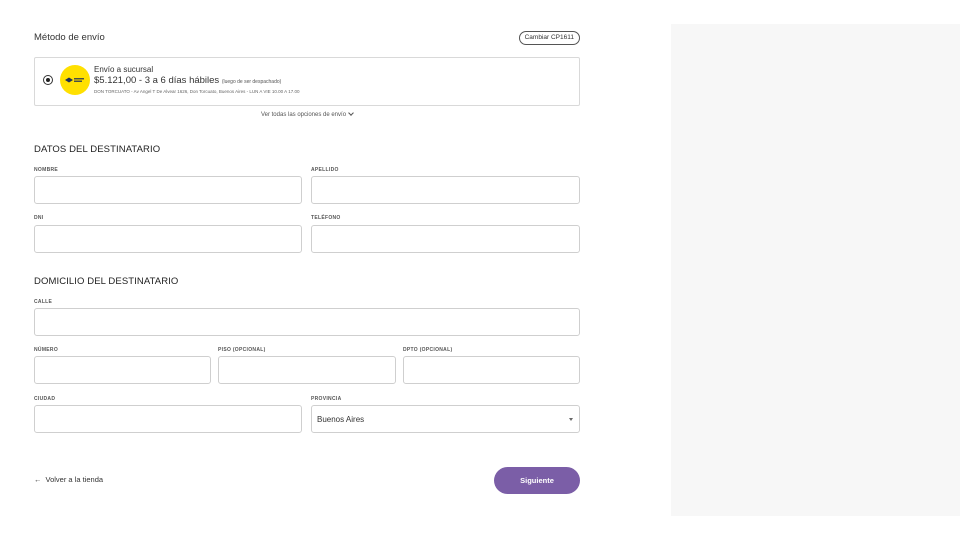 Image resolution: width=960 pixels, height=540 pixels. What do you see at coordinates (97, 149) in the screenshot?
I see `recipient-section-title: DATOS DEL DESTINATARIO` at bounding box center [97, 149].